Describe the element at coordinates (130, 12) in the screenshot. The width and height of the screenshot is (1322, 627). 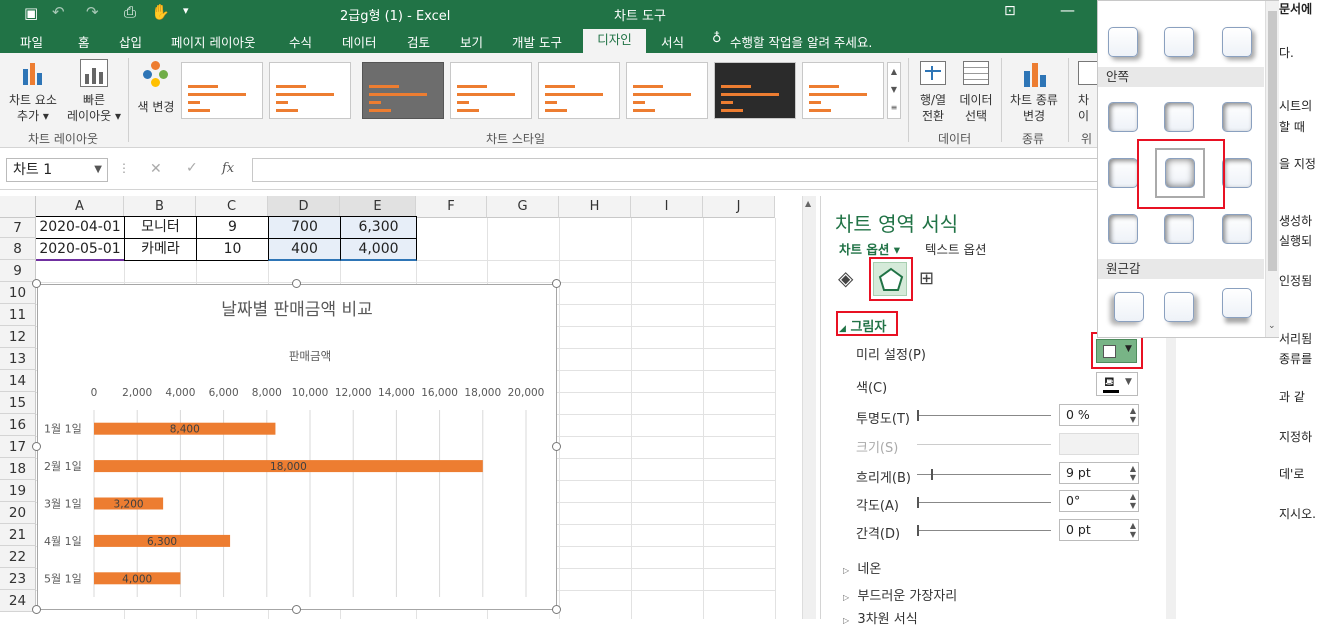
I see `print-preview-icon: ⎙` at that location.